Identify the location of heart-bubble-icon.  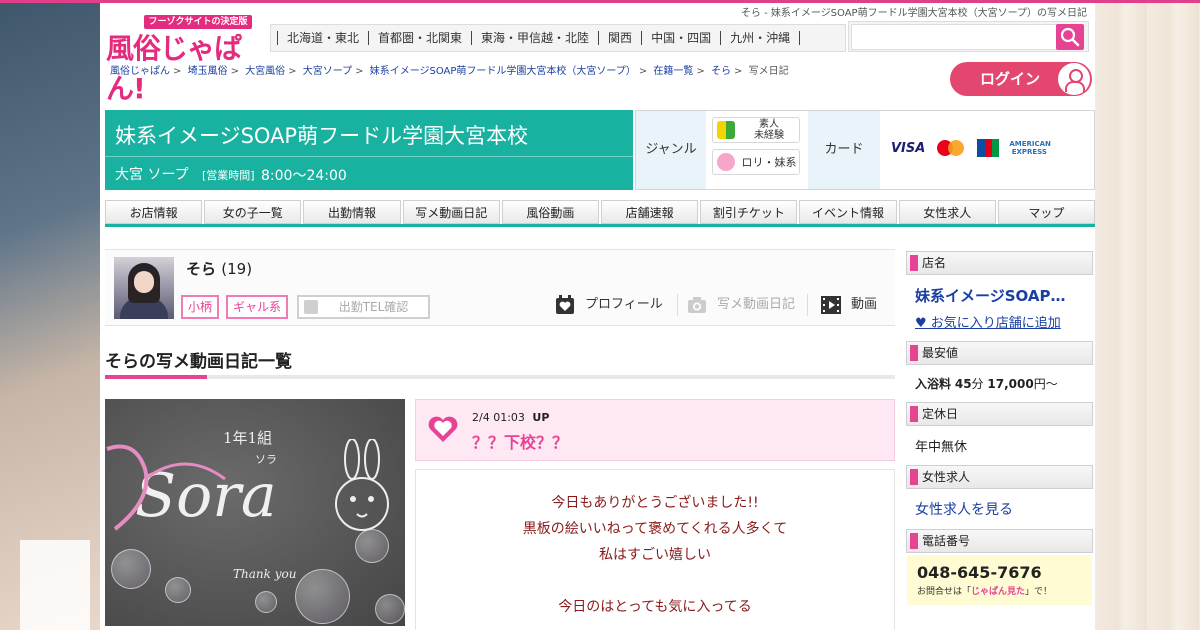
(443, 429).